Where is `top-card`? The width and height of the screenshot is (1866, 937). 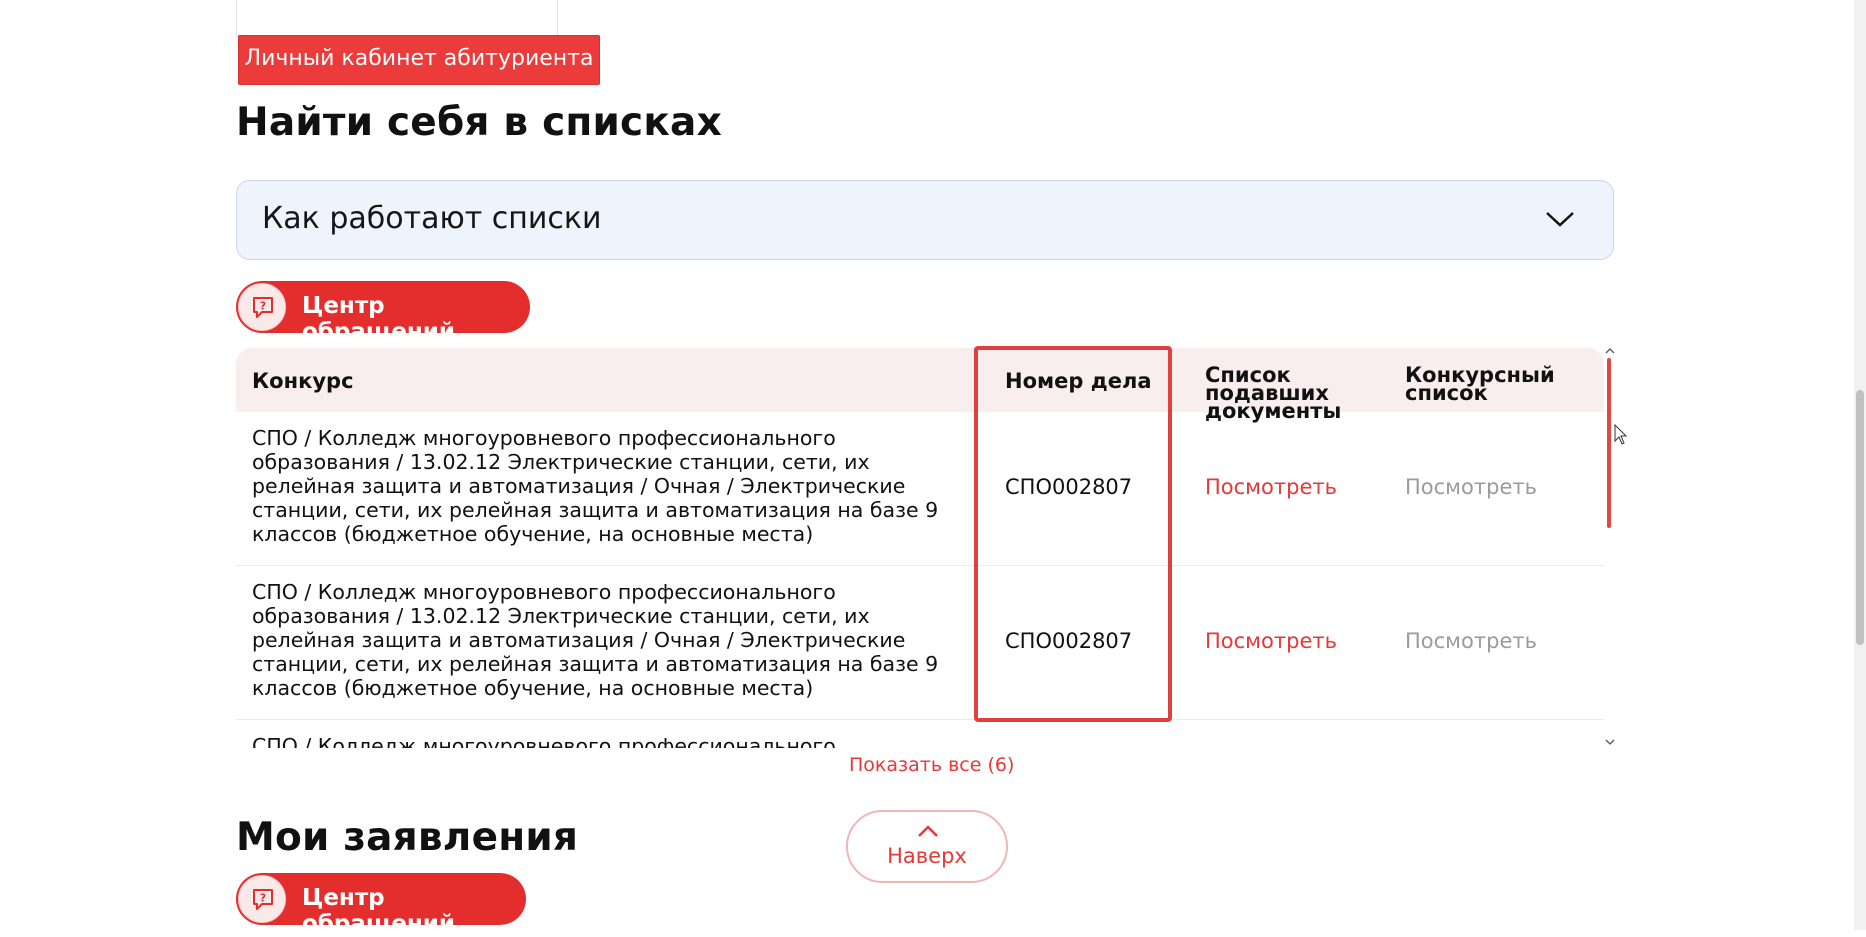
top-card is located at coordinates (397, 18).